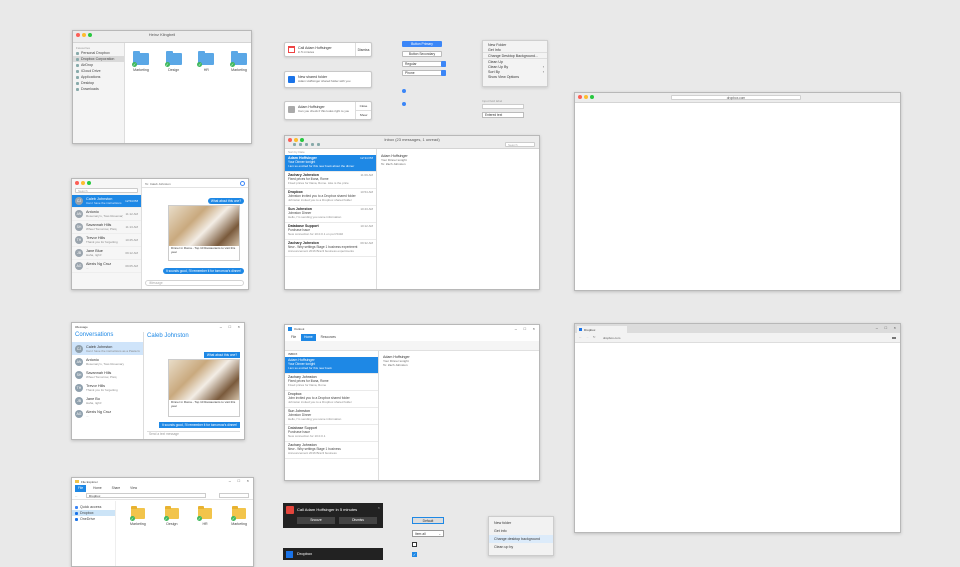  I want to click on folder-item: ✓ HR, so click(205, 516).